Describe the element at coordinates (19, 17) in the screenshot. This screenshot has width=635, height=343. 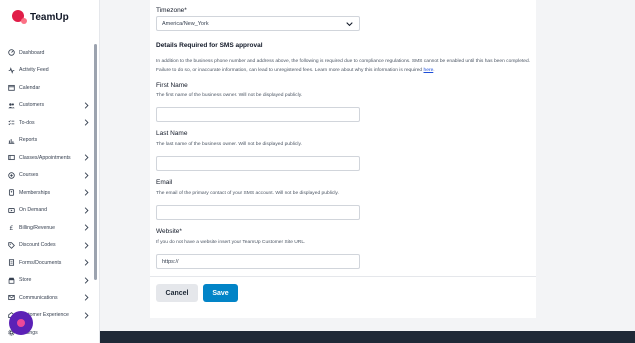
I see `teamup-logo-icon` at that location.